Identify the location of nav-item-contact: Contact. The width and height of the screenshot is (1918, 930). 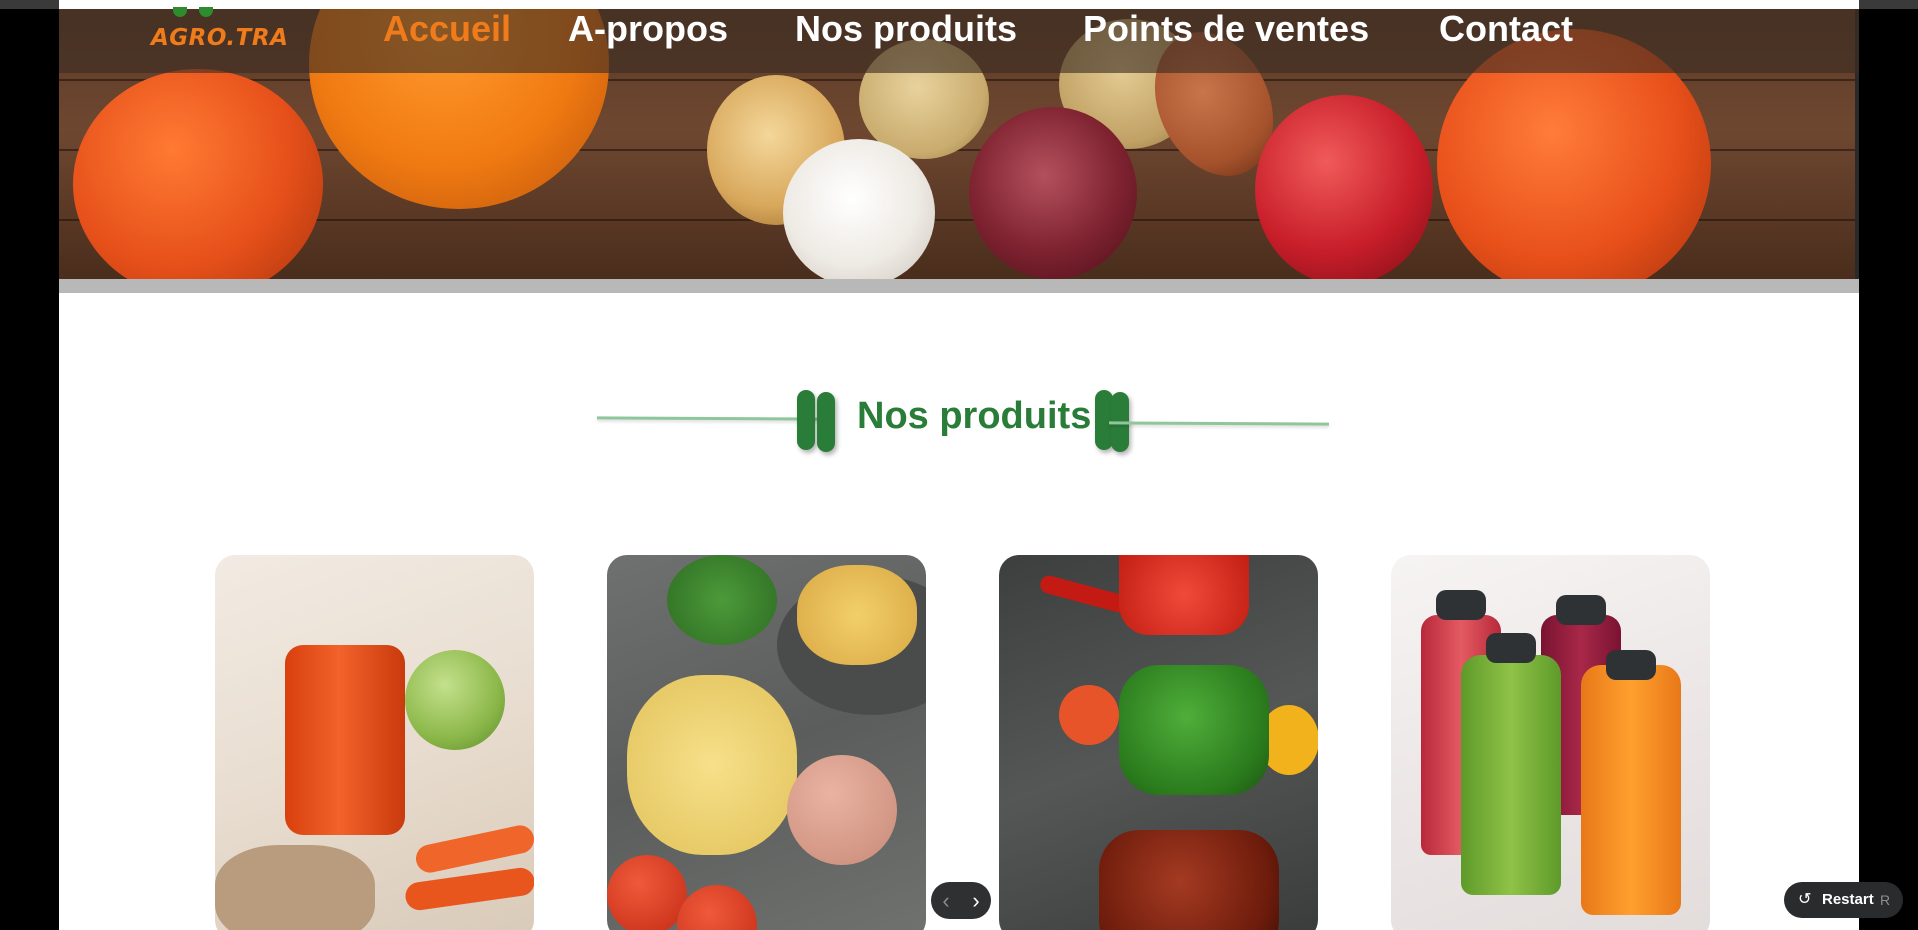
(1506, 29).